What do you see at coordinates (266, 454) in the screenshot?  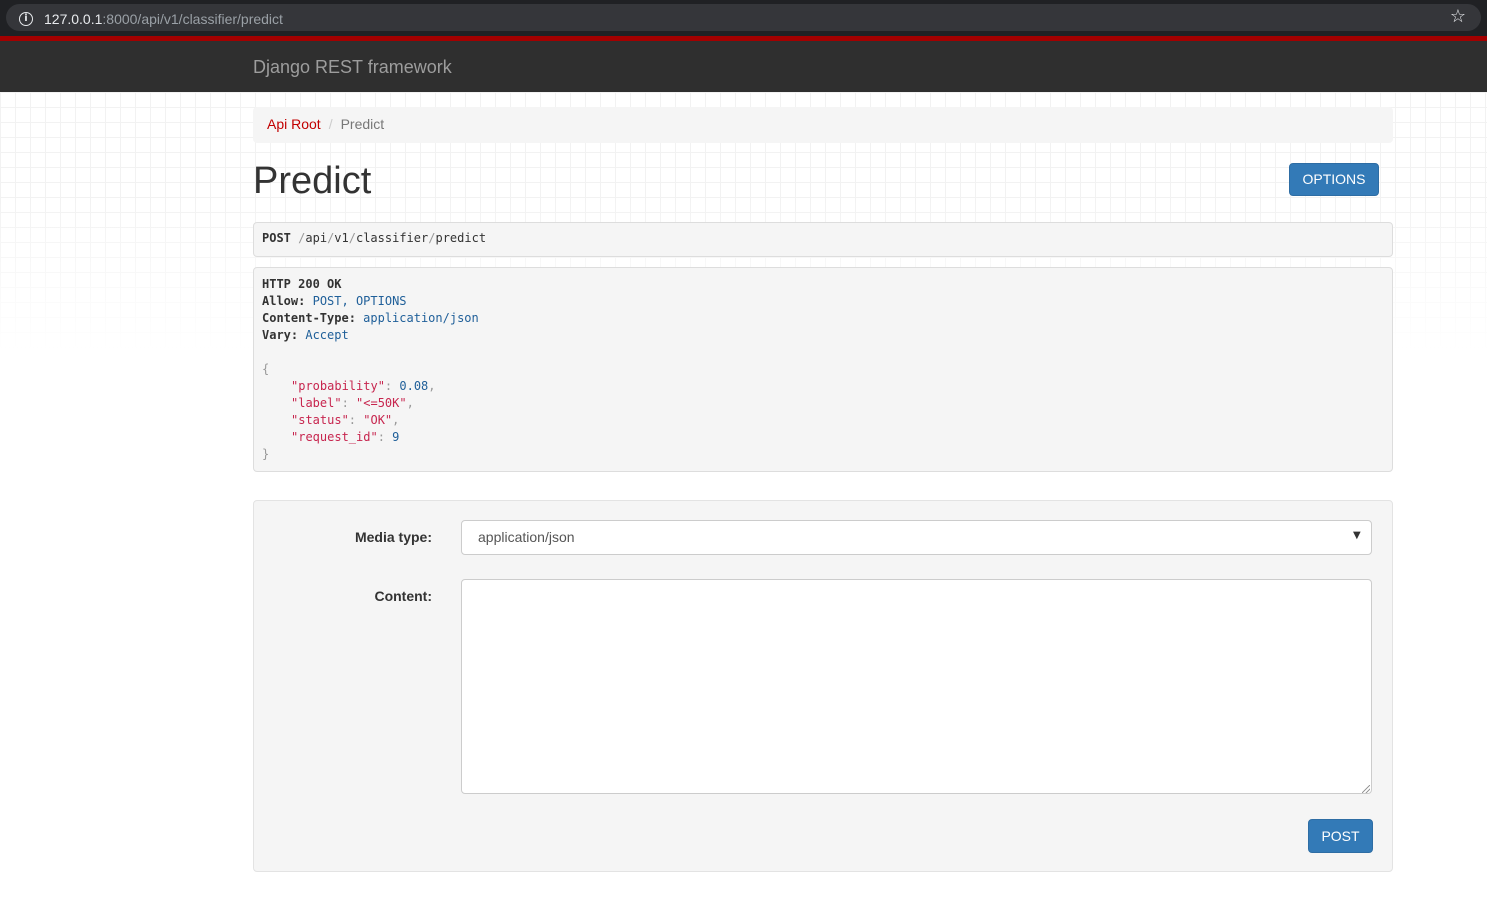 I see `json-close-brace: }` at bounding box center [266, 454].